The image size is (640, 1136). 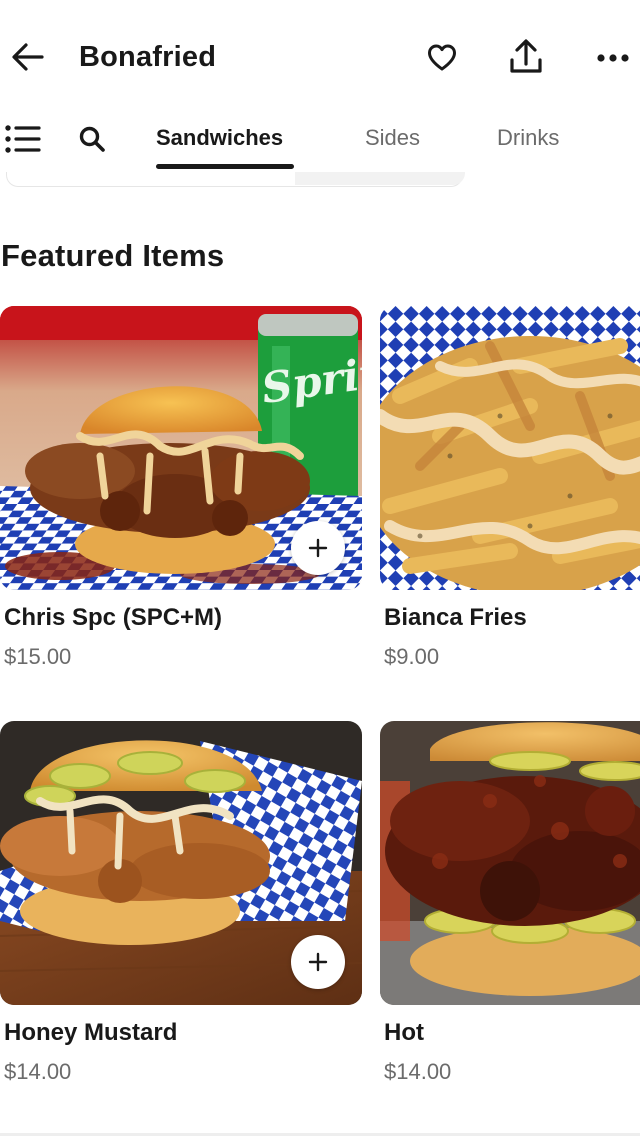 I want to click on back-button, so click(x=28, y=57).